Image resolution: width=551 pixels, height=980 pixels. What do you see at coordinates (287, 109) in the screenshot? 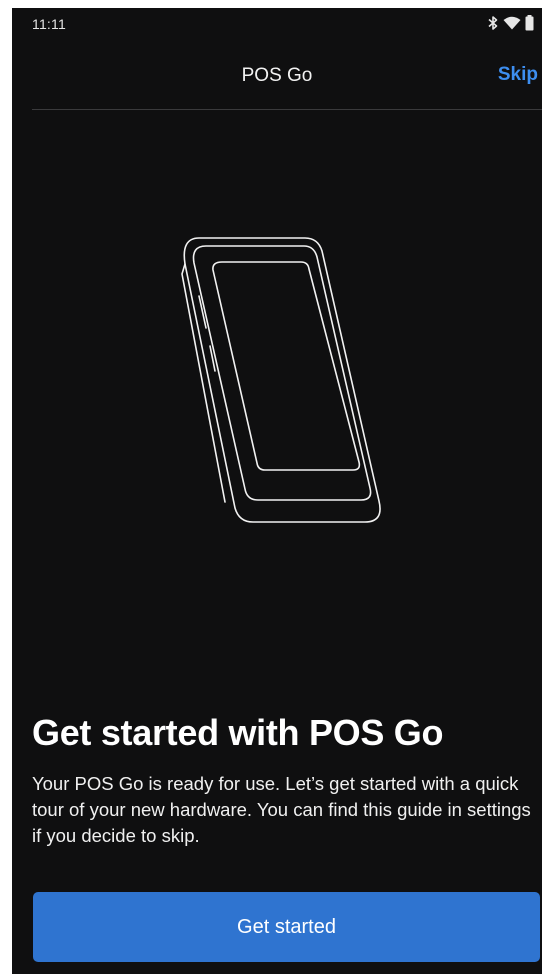
I see `header-divider` at bounding box center [287, 109].